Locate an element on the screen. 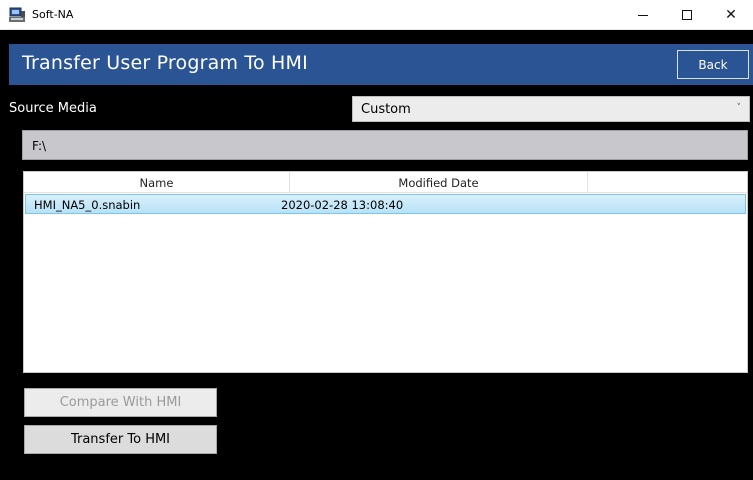 This screenshot has height=480, width=753. path-value: F:\ is located at coordinates (39, 146).